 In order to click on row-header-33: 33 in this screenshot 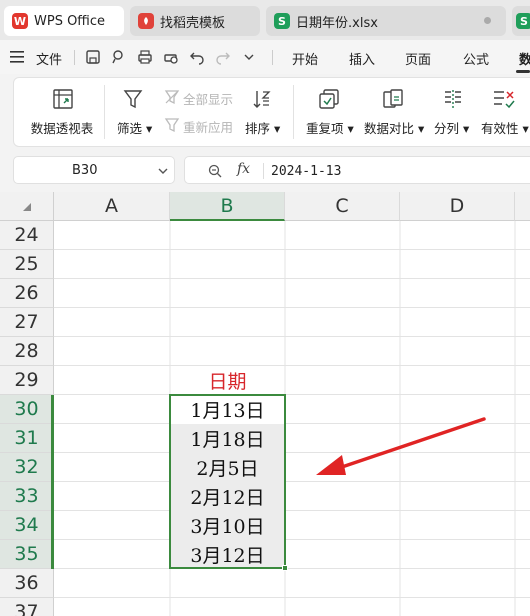, I will do `click(27, 496)`.